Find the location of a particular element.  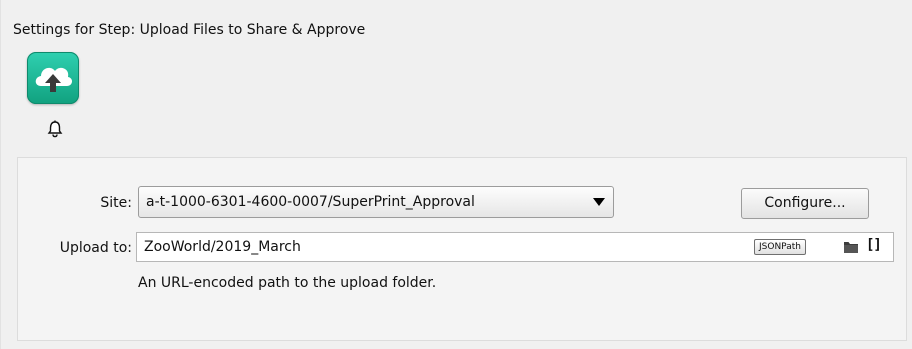

site-label: Site: is located at coordinates (116, 203).